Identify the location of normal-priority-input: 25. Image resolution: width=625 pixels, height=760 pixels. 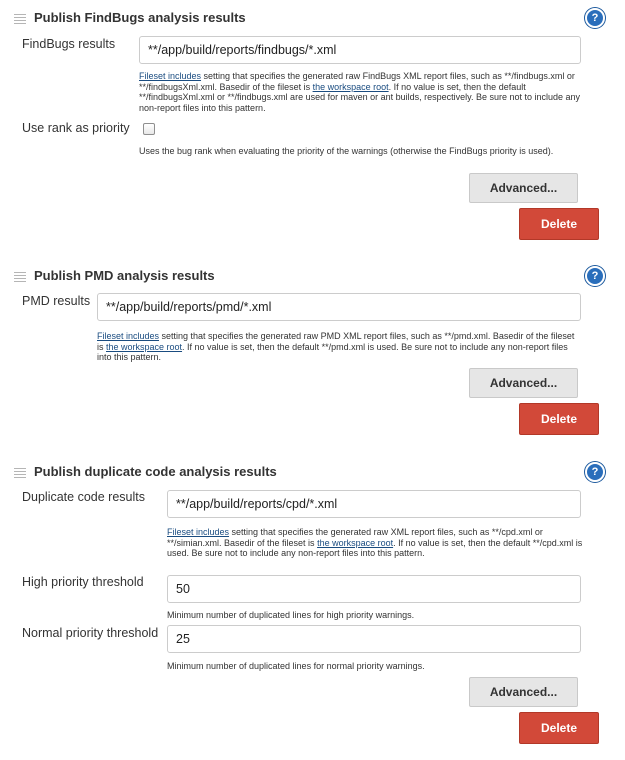
(374, 639).